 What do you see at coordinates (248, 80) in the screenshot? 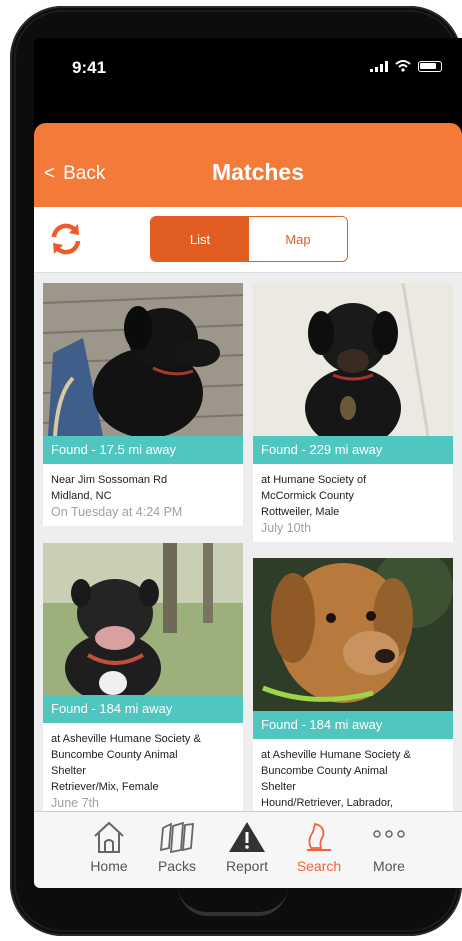
I see `status-bar: 9:41` at bounding box center [248, 80].